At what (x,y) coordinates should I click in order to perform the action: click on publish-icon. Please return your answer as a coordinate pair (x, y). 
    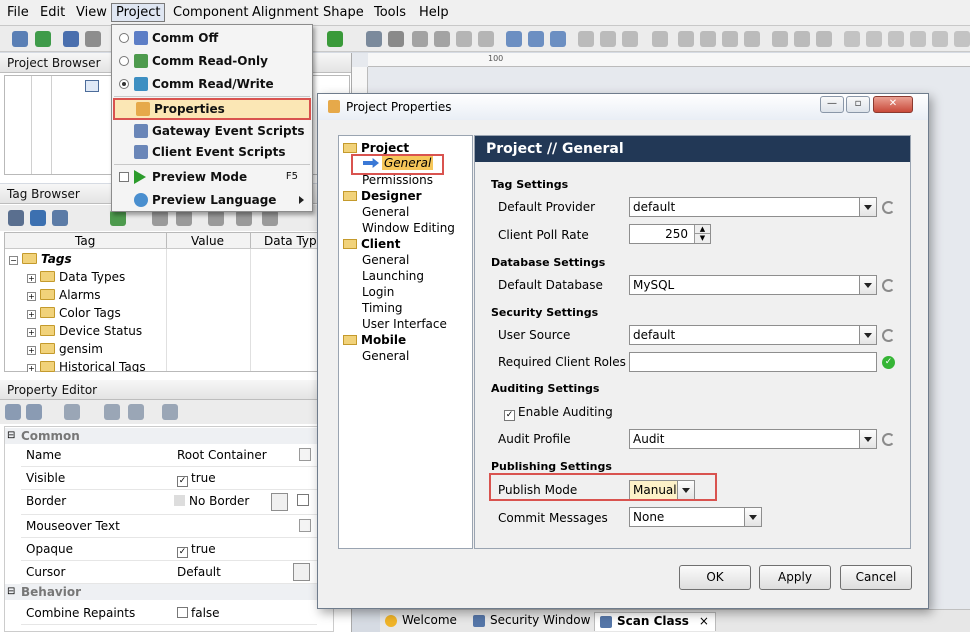
    Looking at the image, I should click on (71, 39).